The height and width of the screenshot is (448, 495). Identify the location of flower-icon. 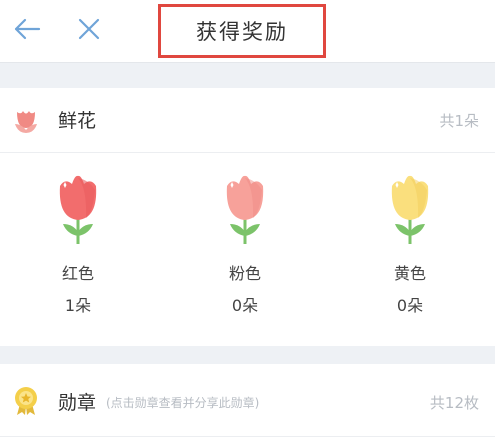
(26, 122).